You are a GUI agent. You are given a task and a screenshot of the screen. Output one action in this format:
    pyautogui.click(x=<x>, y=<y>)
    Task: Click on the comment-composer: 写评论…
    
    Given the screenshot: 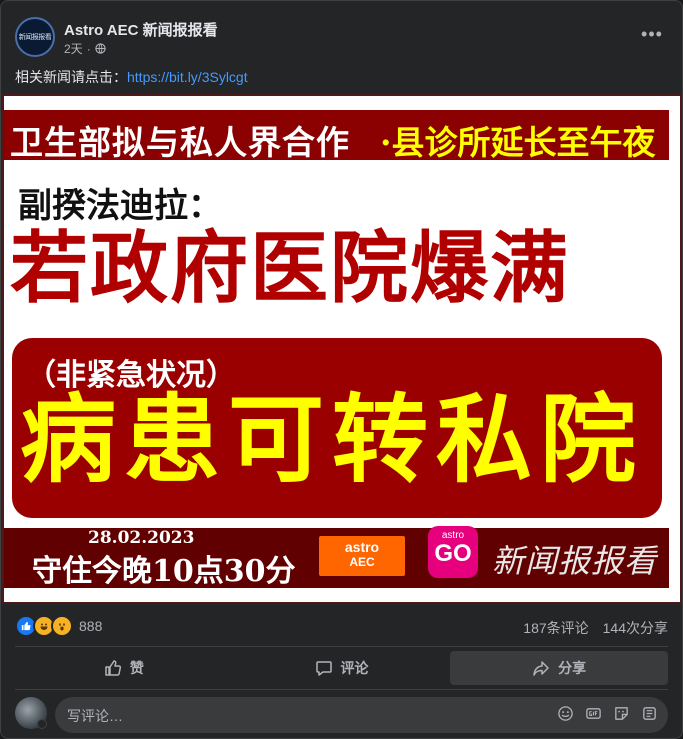 What is the action you would take?
    pyautogui.click(x=341, y=715)
    